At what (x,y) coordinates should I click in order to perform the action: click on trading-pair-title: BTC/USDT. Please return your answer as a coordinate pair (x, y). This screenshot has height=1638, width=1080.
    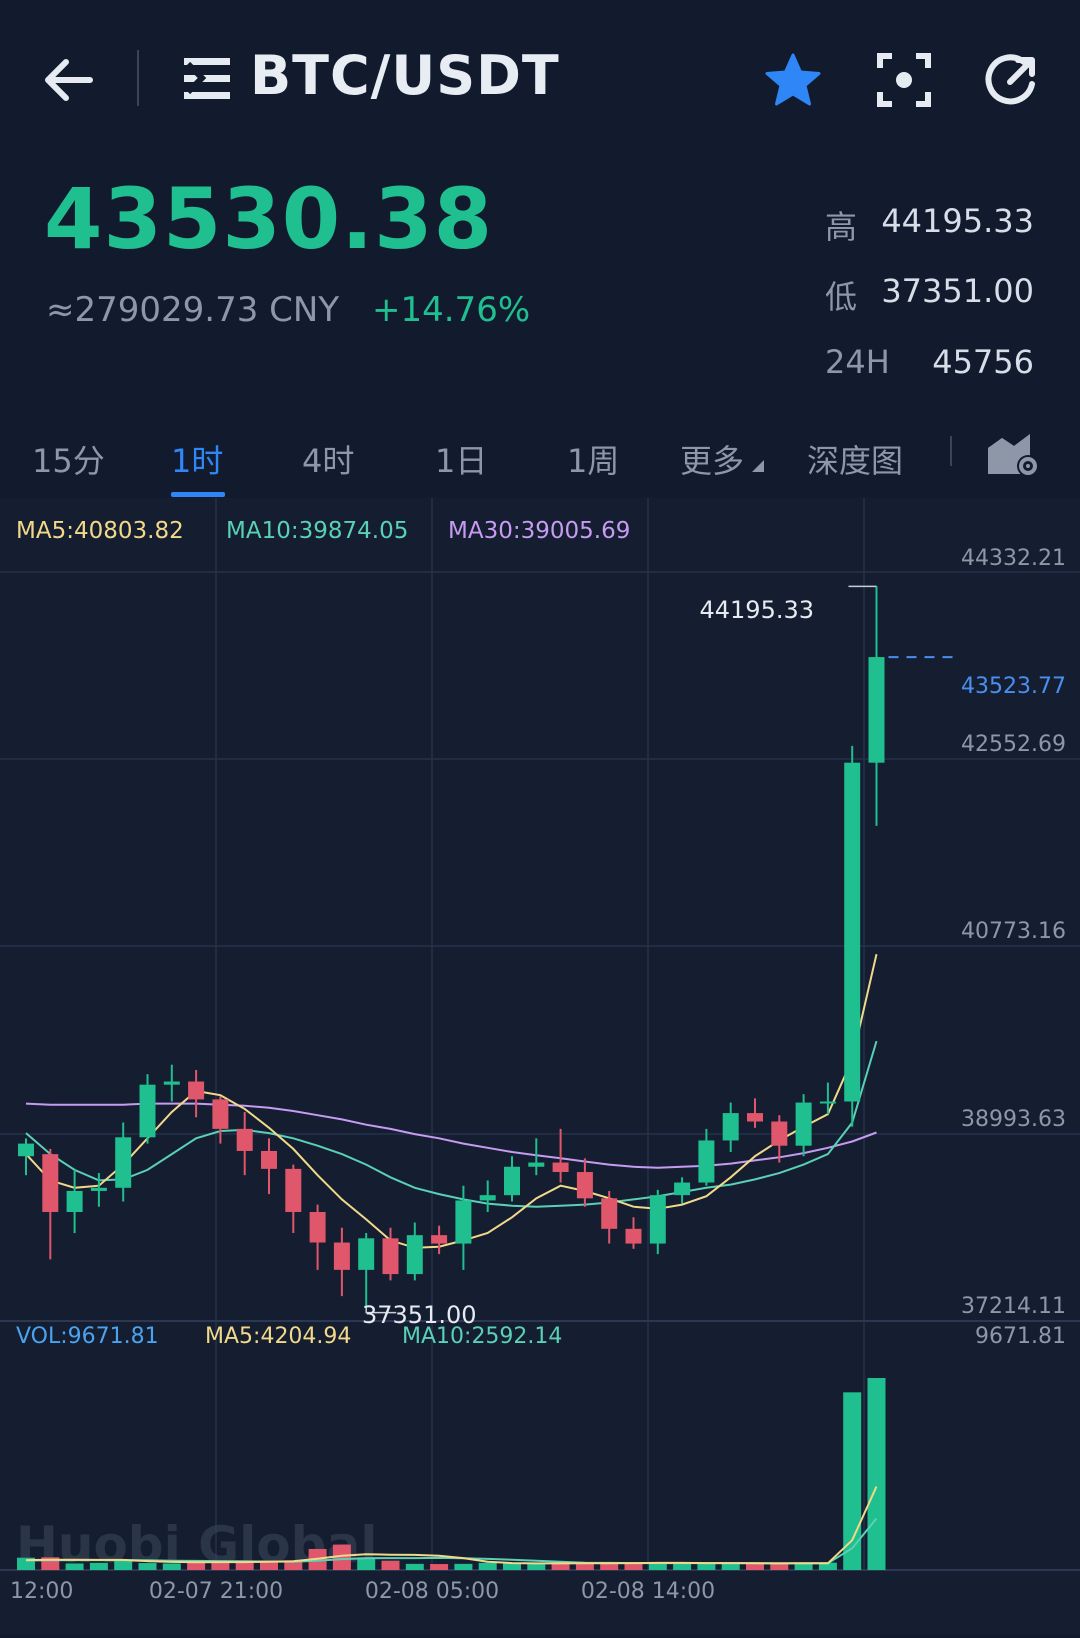
    Looking at the image, I should click on (405, 75).